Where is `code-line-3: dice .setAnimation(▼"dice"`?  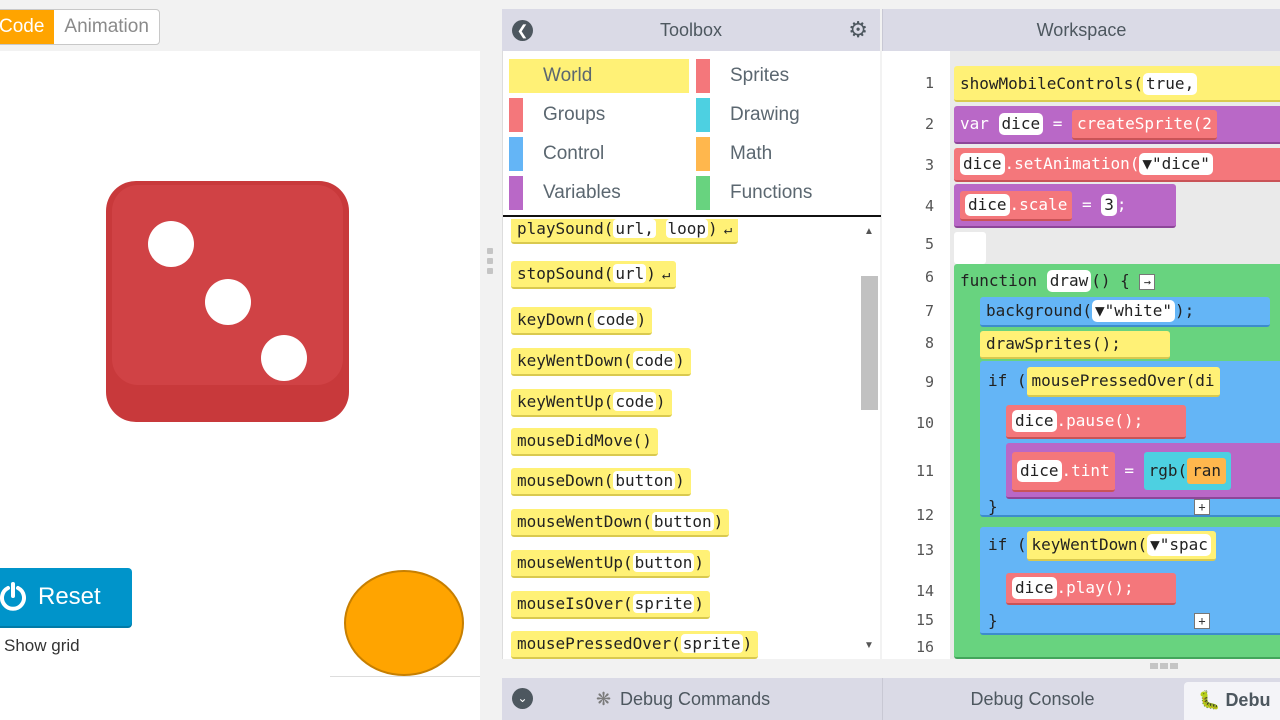
code-line-3: dice .setAnimation(▼"dice" is located at coordinates (1117, 165).